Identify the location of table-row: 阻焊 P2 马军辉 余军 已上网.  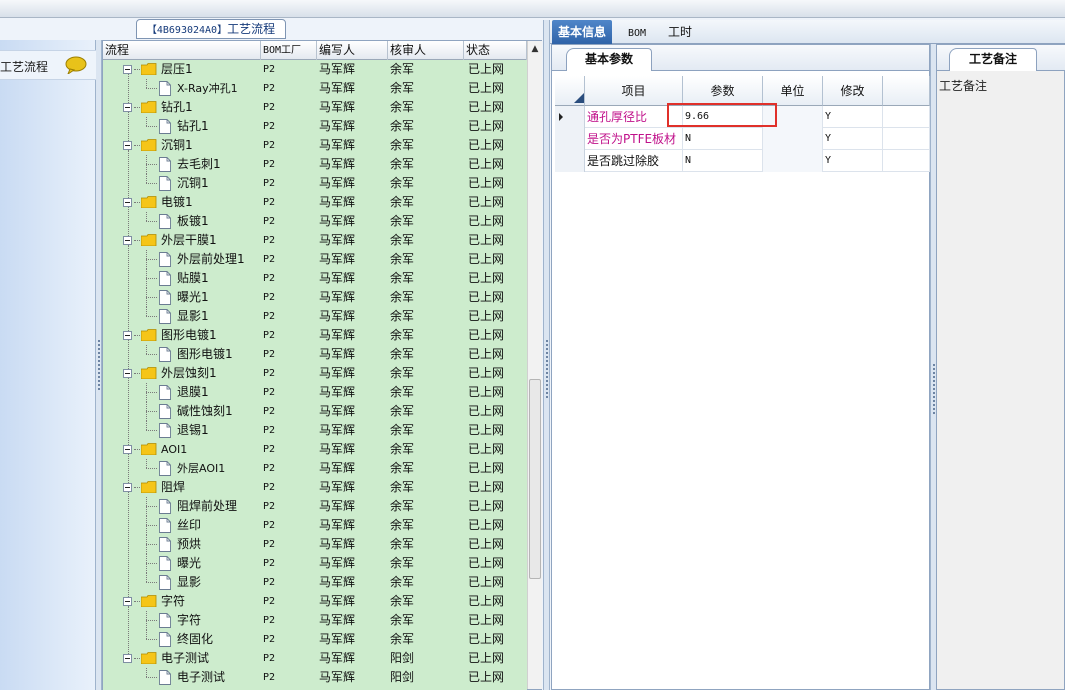
(315, 487).